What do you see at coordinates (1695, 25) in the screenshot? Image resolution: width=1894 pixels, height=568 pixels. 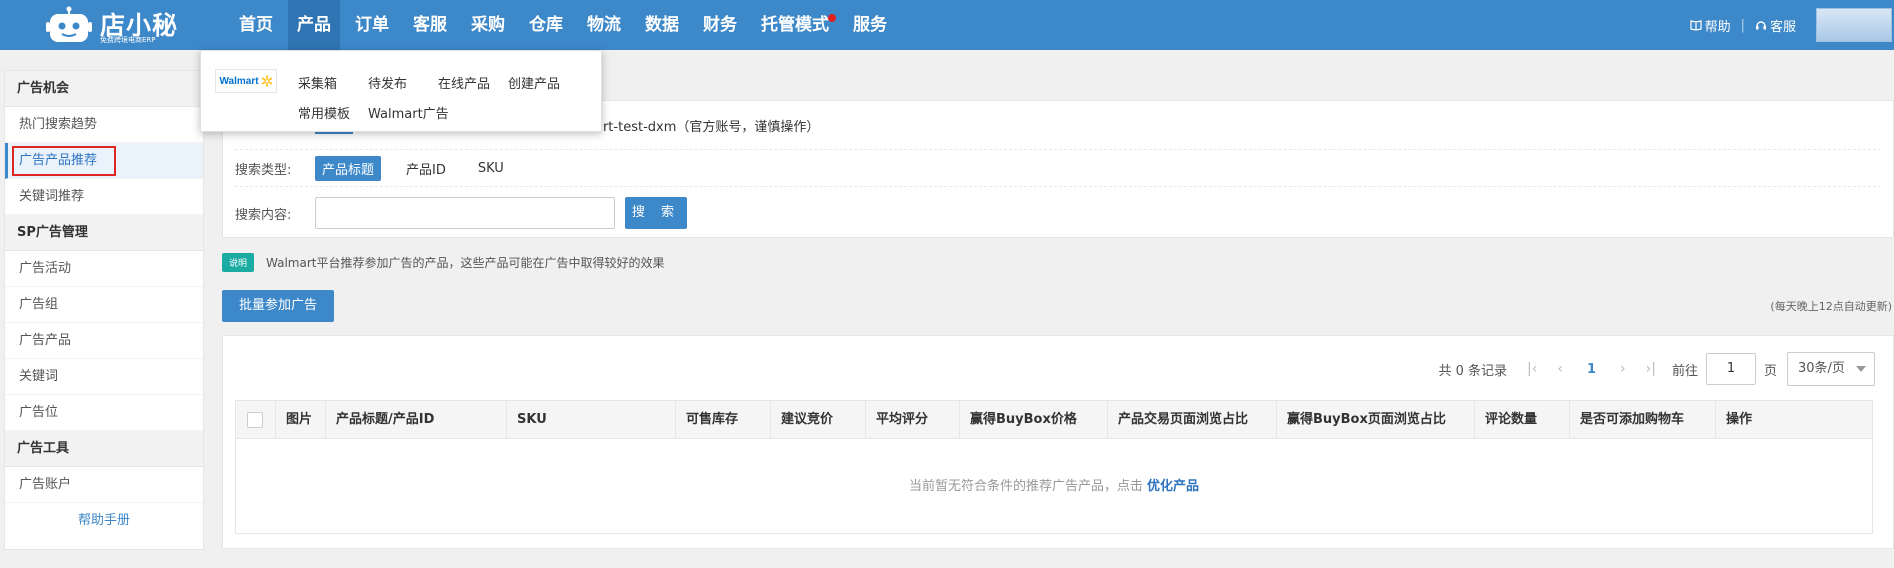 I see `book-icon` at bounding box center [1695, 25].